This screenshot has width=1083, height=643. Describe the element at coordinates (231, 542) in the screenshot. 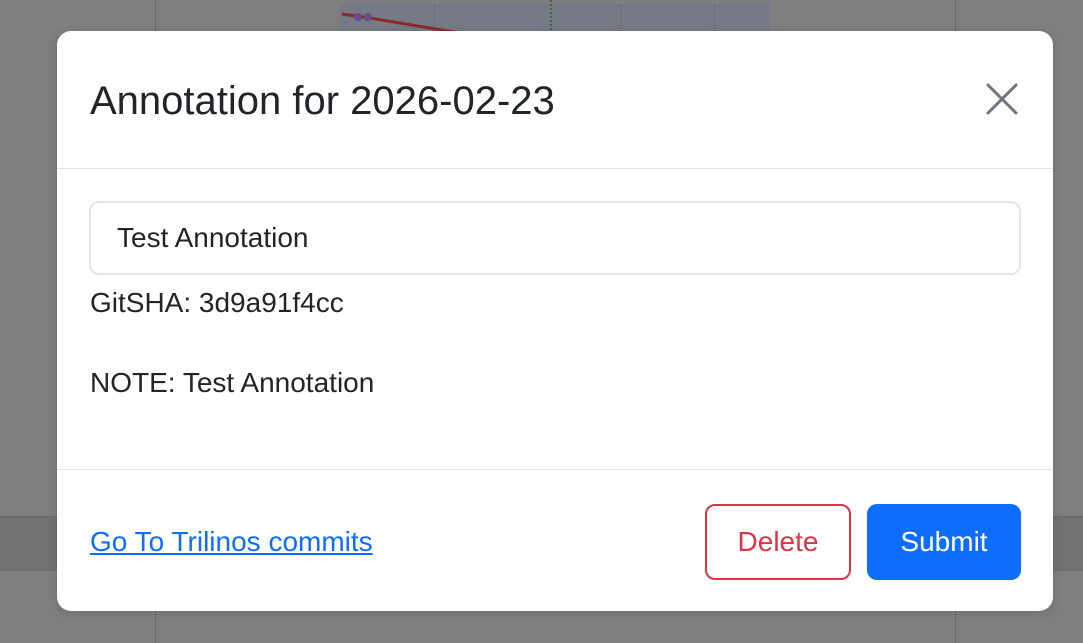

I see `trilinos-commits-link: Go To Trilinos commits` at that location.